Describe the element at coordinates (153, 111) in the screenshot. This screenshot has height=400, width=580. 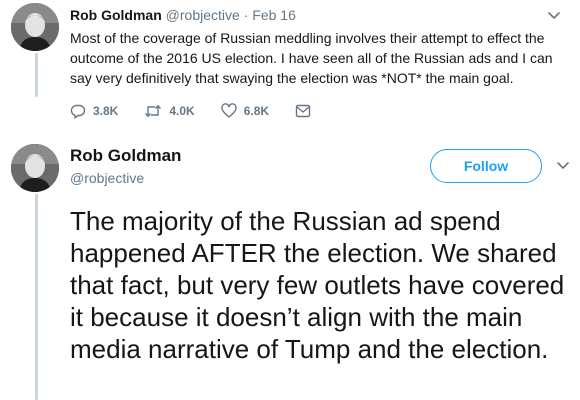
I see `retweet-icon` at that location.